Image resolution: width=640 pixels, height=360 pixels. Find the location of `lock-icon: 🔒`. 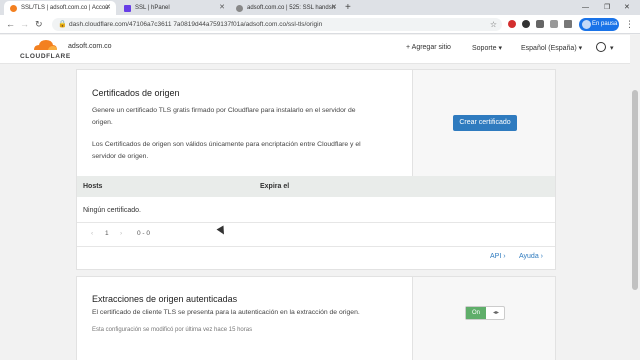

lock-icon: 🔒 is located at coordinates (62, 24).